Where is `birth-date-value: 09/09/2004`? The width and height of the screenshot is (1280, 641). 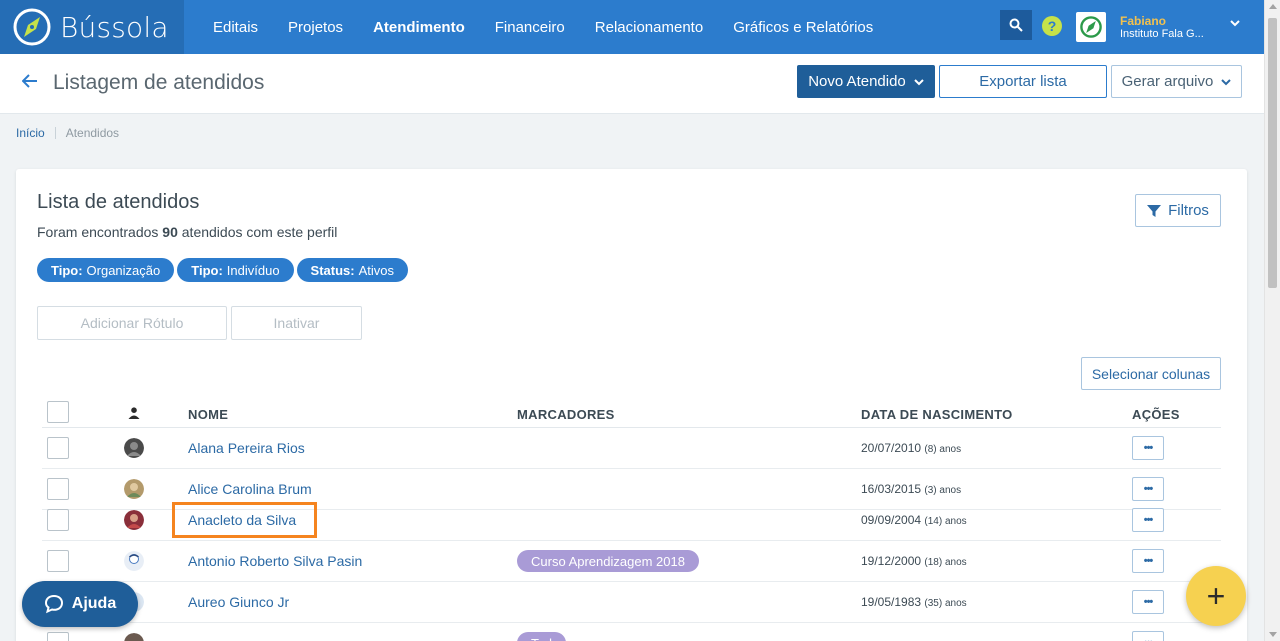
birth-date-value: 09/09/2004 is located at coordinates (891, 520).